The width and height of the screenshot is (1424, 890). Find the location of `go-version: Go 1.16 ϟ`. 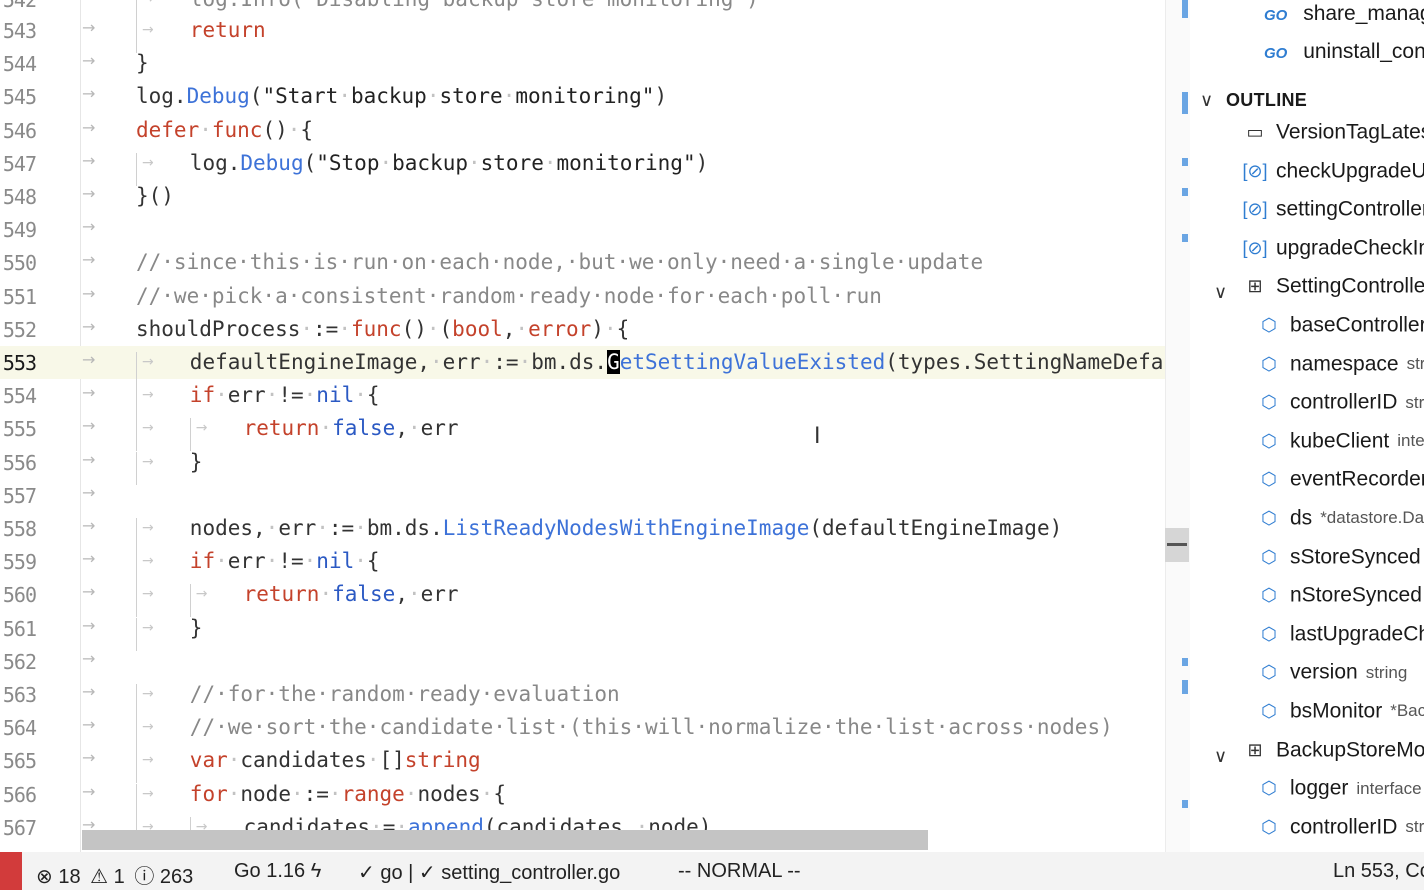

go-version: Go 1.16 ϟ is located at coordinates (277, 871).